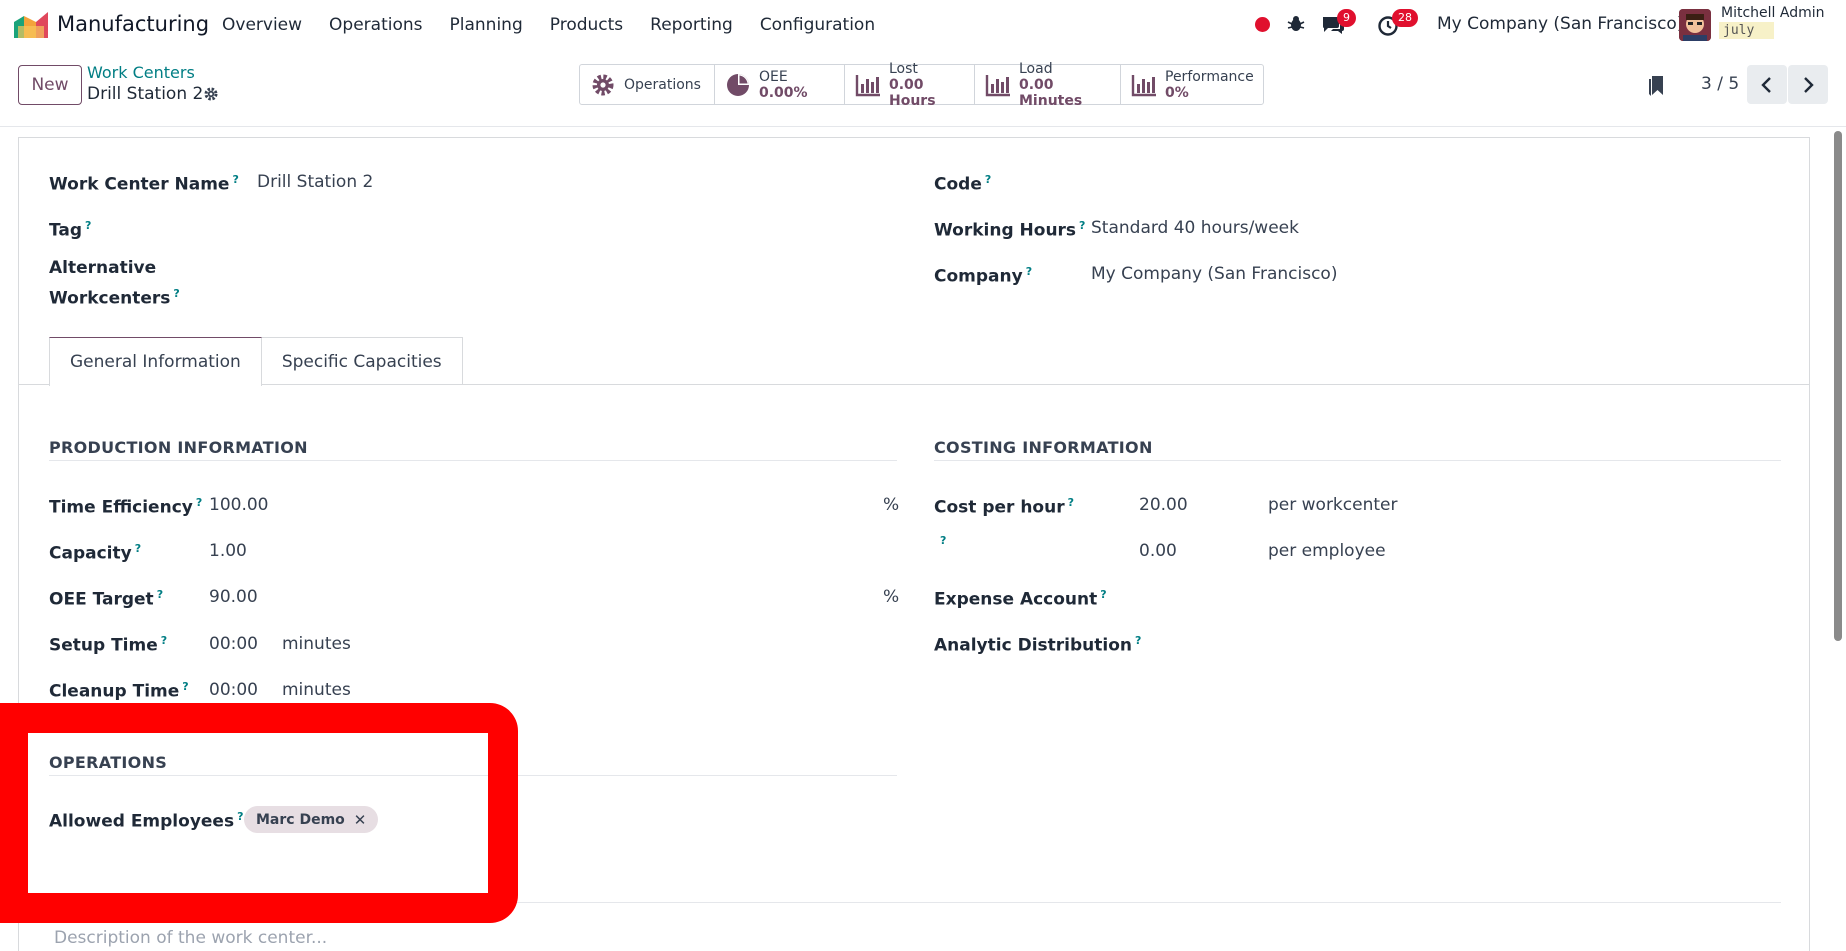  I want to click on load-value: 0.00 Minutes, so click(1051, 92).